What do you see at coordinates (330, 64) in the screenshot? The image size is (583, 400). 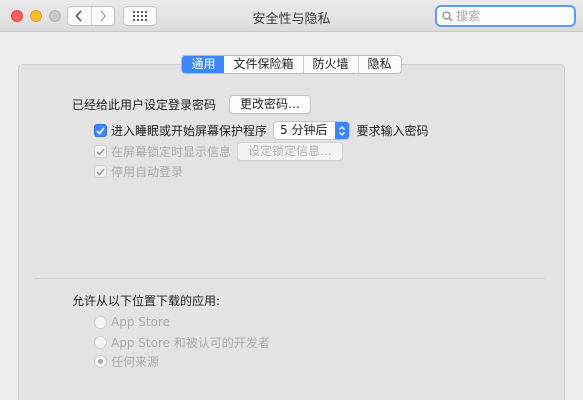 I see `tab-firewall: 防火墙` at bounding box center [330, 64].